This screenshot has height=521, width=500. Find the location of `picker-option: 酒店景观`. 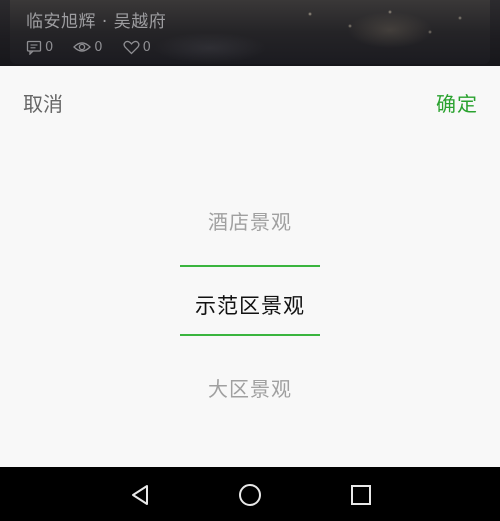

picker-option: 酒店景观 is located at coordinates (250, 220).